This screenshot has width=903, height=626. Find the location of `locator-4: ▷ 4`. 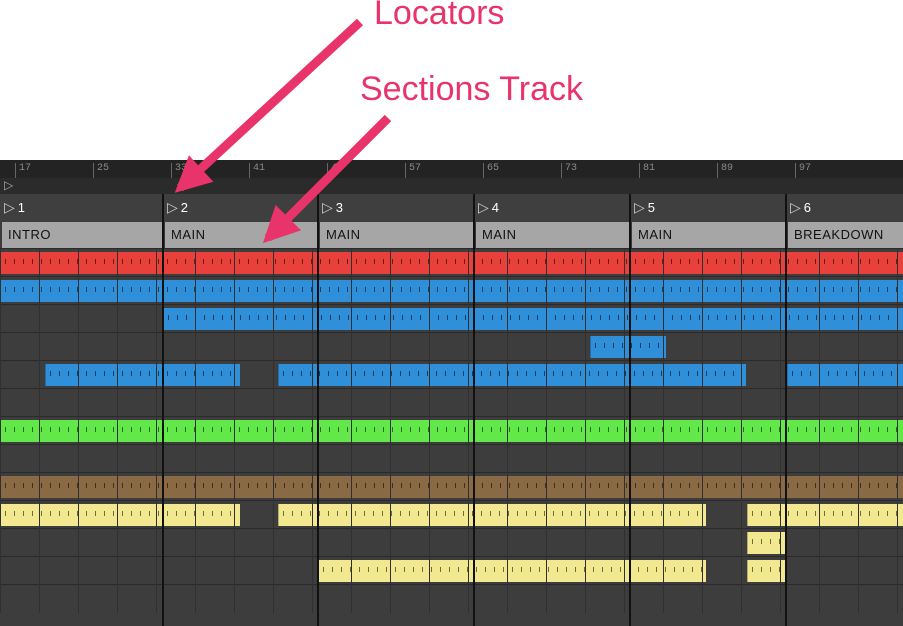

locator-4: ▷ 4 is located at coordinates (488, 207).